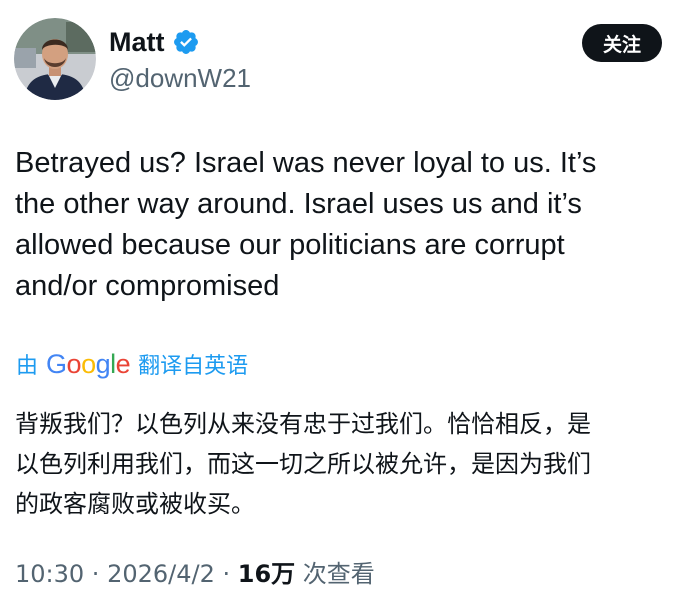 This screenshot has height=610, width=690. Describe the element at coordinates (193, 366) in the screenshot. I see `translate-suffix: 翻译自英语` at that location.